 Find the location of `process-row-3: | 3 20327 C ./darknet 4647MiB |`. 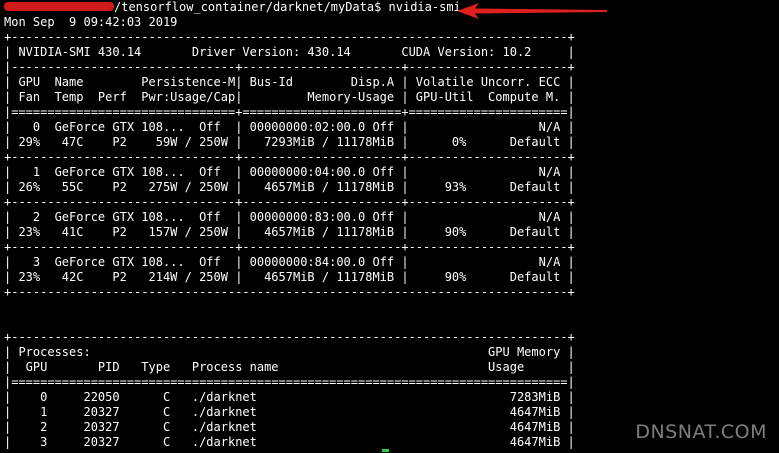

process-row-3: | 3 20327 C ./darknet 4647MiB | is located at coordinates (289, 442).